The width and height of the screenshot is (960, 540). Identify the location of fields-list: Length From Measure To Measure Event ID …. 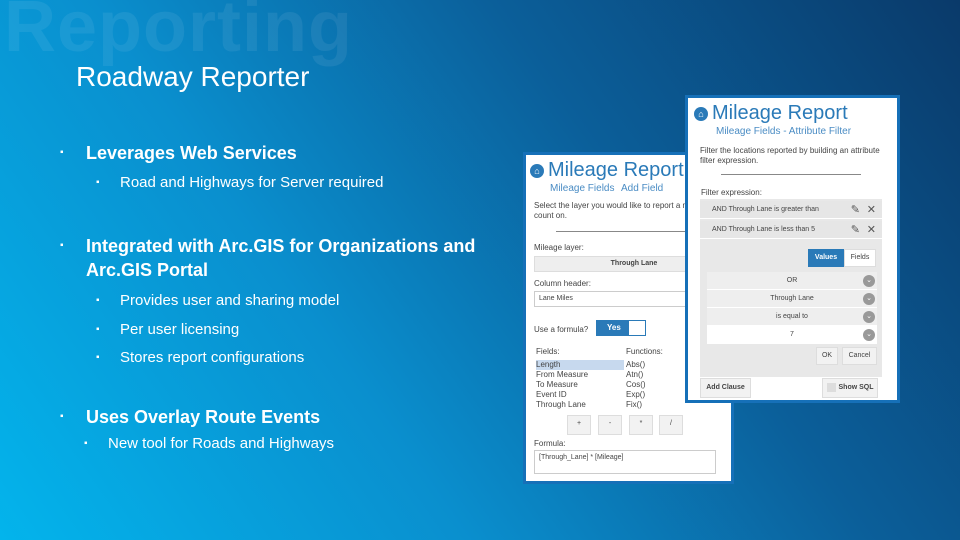
(580, 385).